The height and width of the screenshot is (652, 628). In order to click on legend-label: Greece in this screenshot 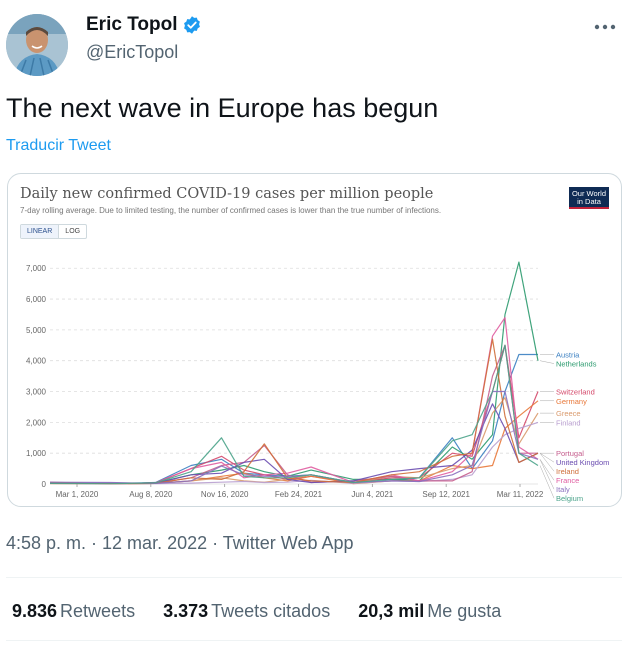, I will do `click(568, 413)`.